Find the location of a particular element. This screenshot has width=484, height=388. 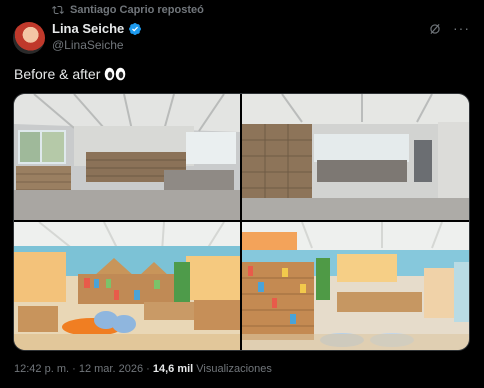

more-options-icon: ··· is located at coordinates (461, 28).